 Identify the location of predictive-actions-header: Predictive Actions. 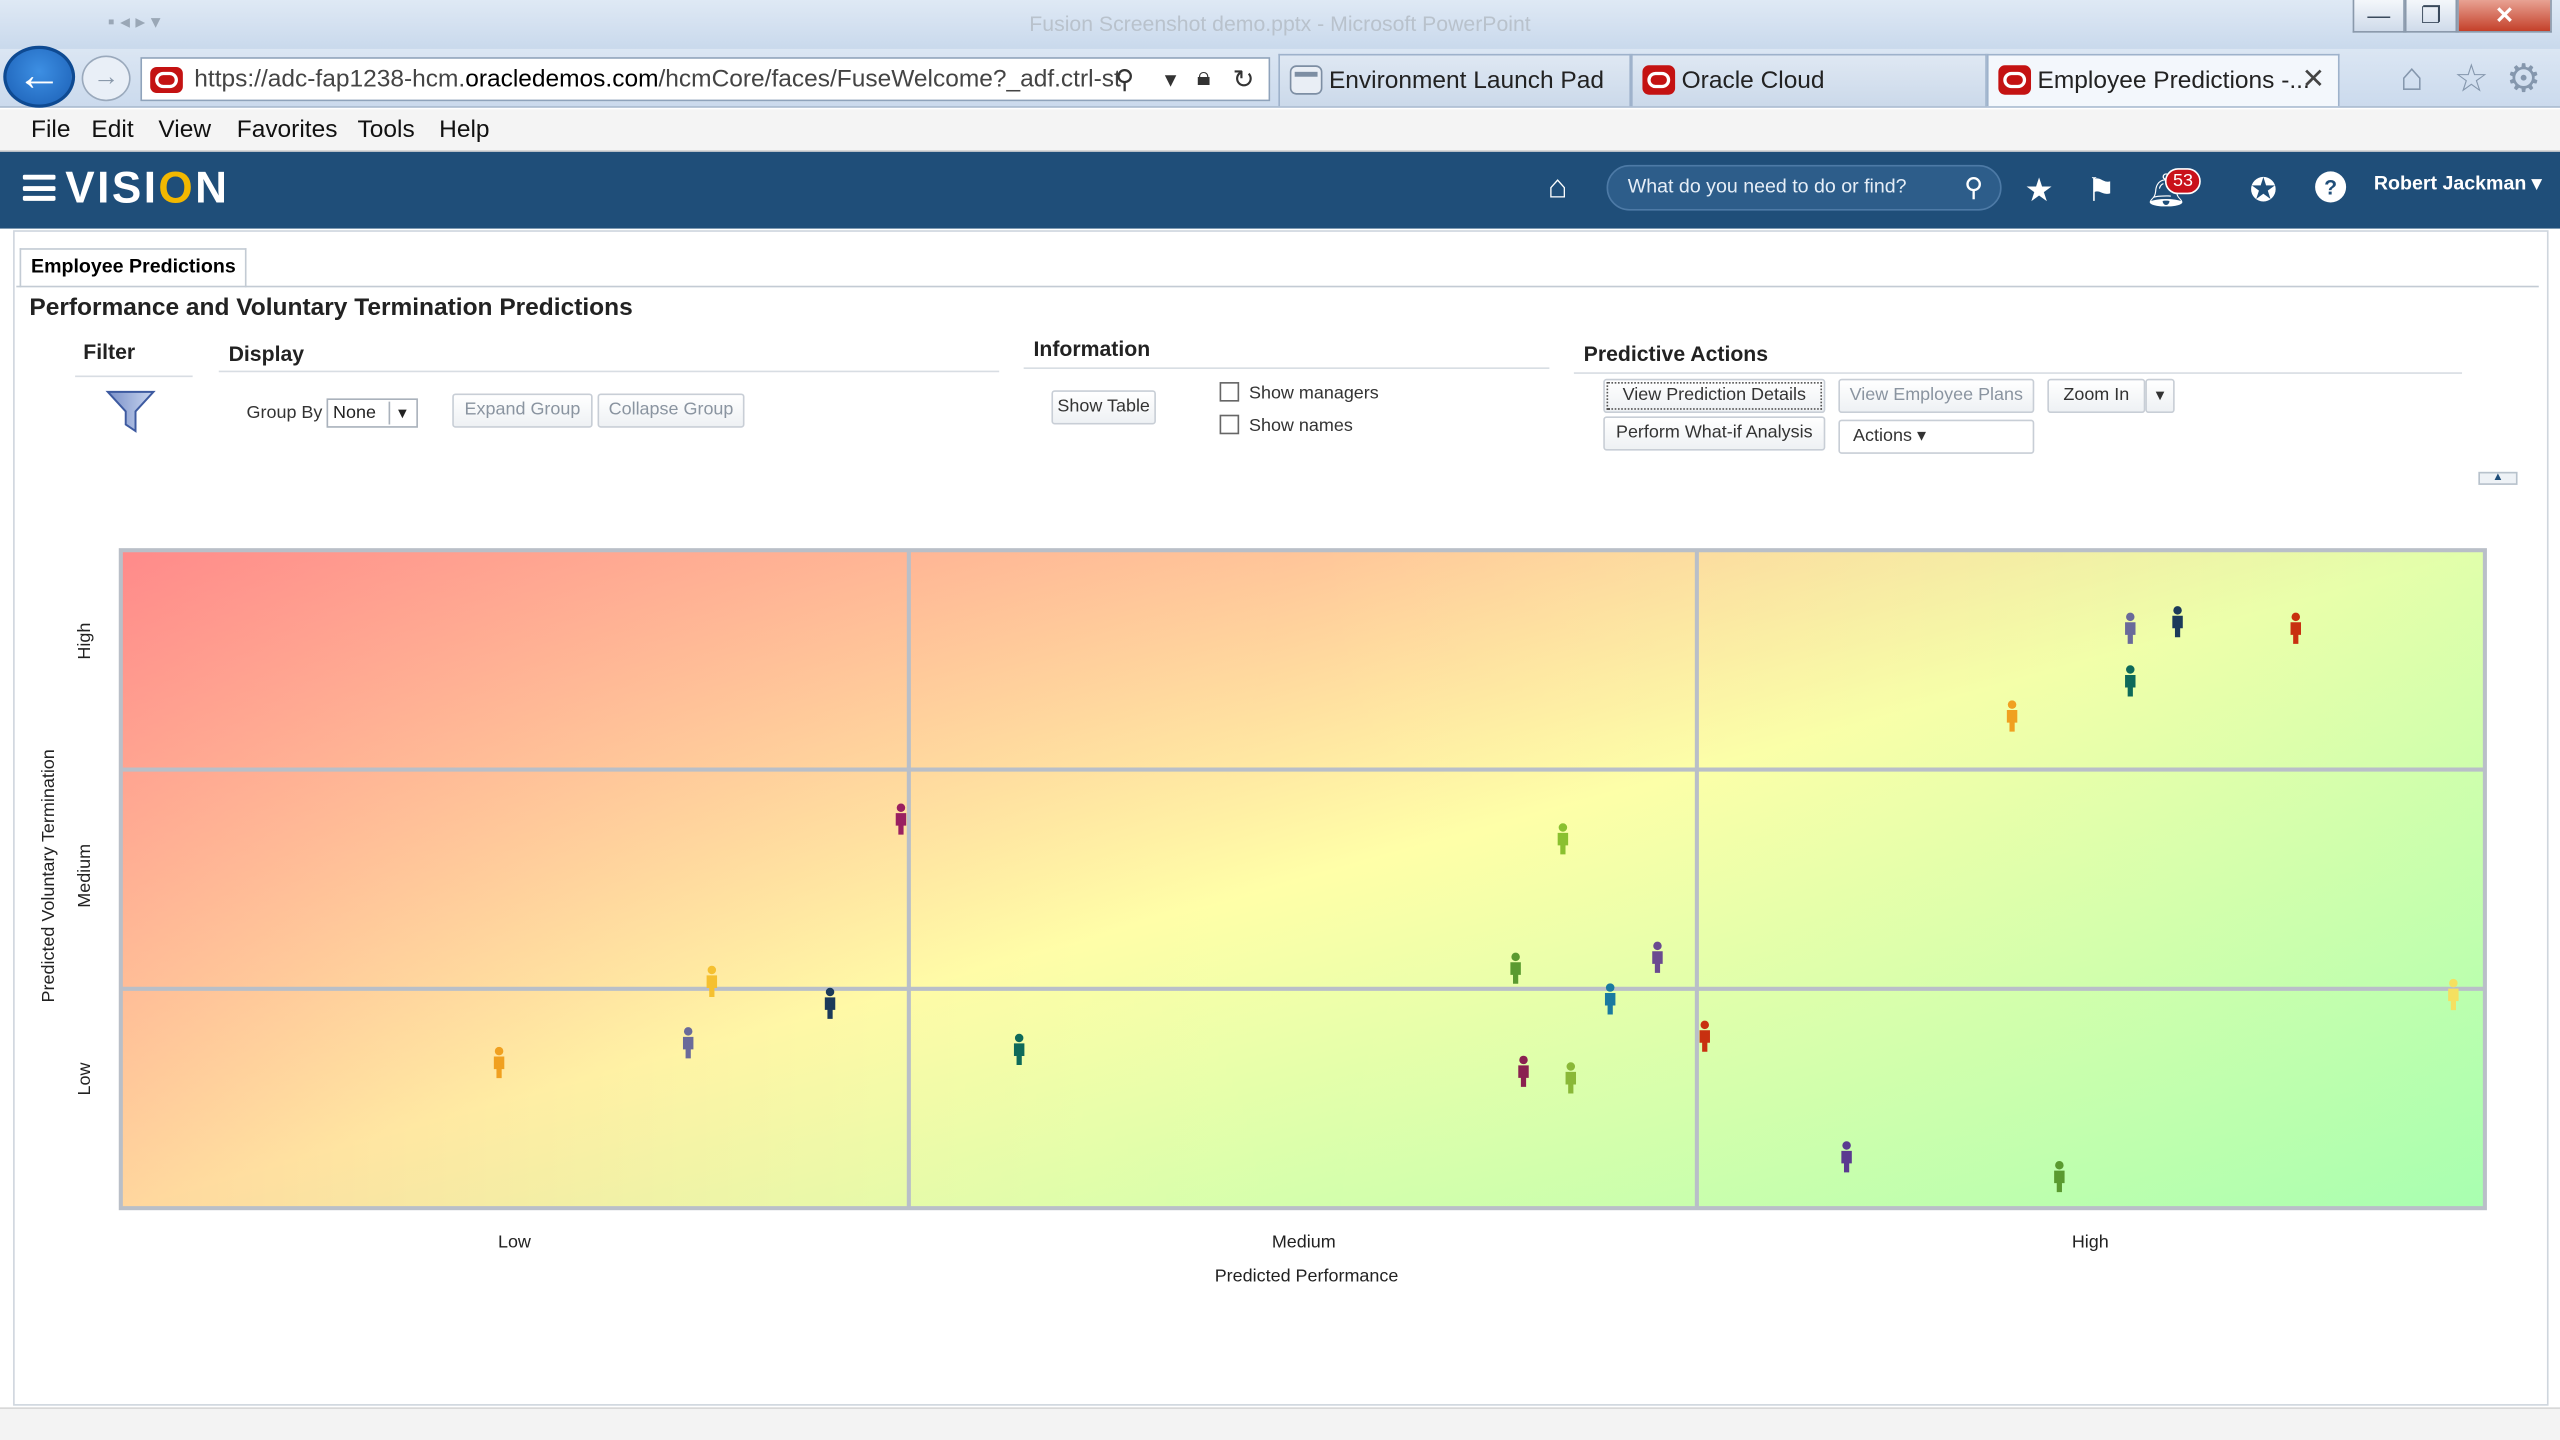
(1676, 353).